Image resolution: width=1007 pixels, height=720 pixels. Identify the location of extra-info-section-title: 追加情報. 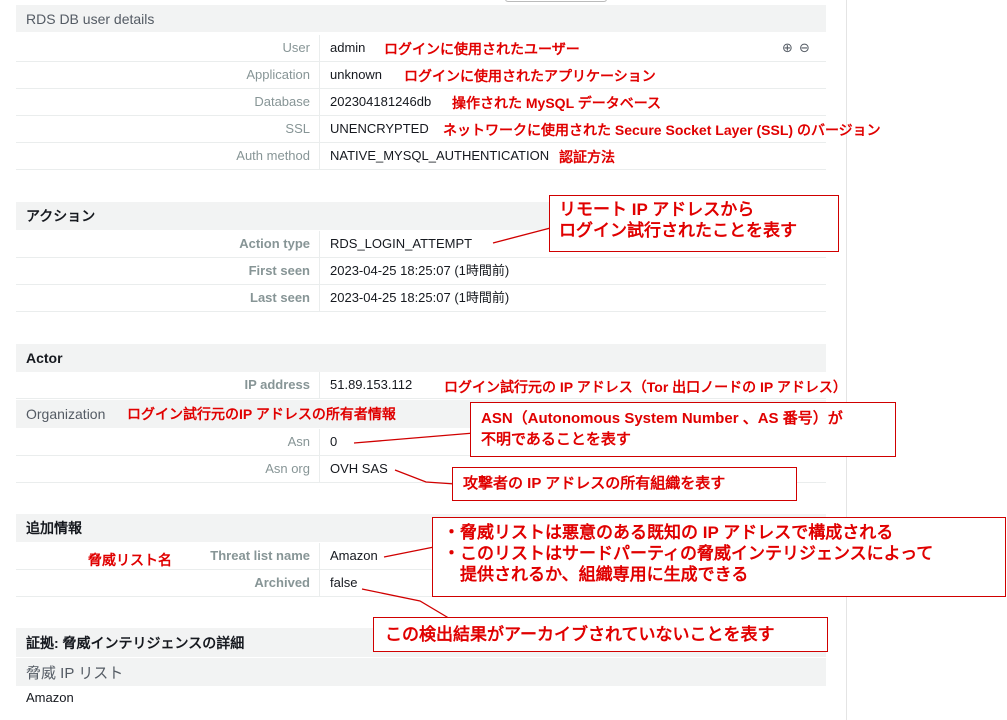
(54, 528).